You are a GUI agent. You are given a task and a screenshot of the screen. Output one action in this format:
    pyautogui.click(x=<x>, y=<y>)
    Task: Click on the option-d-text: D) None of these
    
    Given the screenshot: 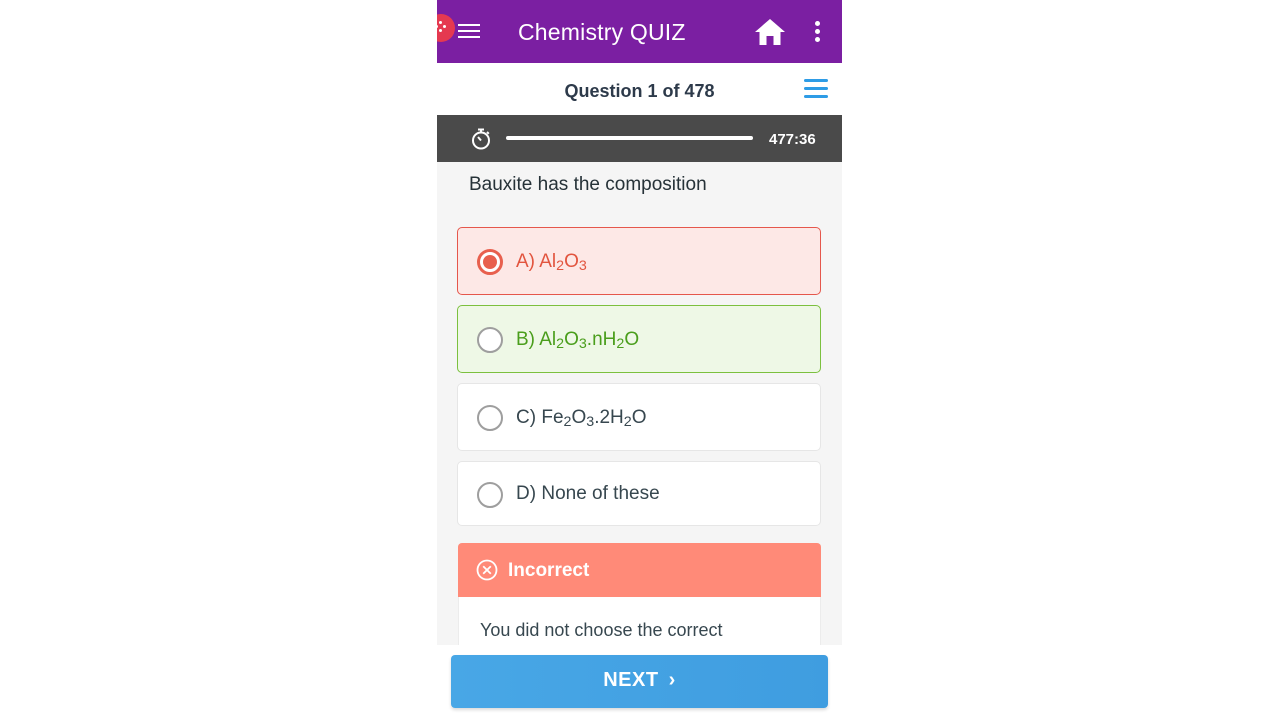 What is the action you would take?
    pyautogui.click(x=588, y=493)
    